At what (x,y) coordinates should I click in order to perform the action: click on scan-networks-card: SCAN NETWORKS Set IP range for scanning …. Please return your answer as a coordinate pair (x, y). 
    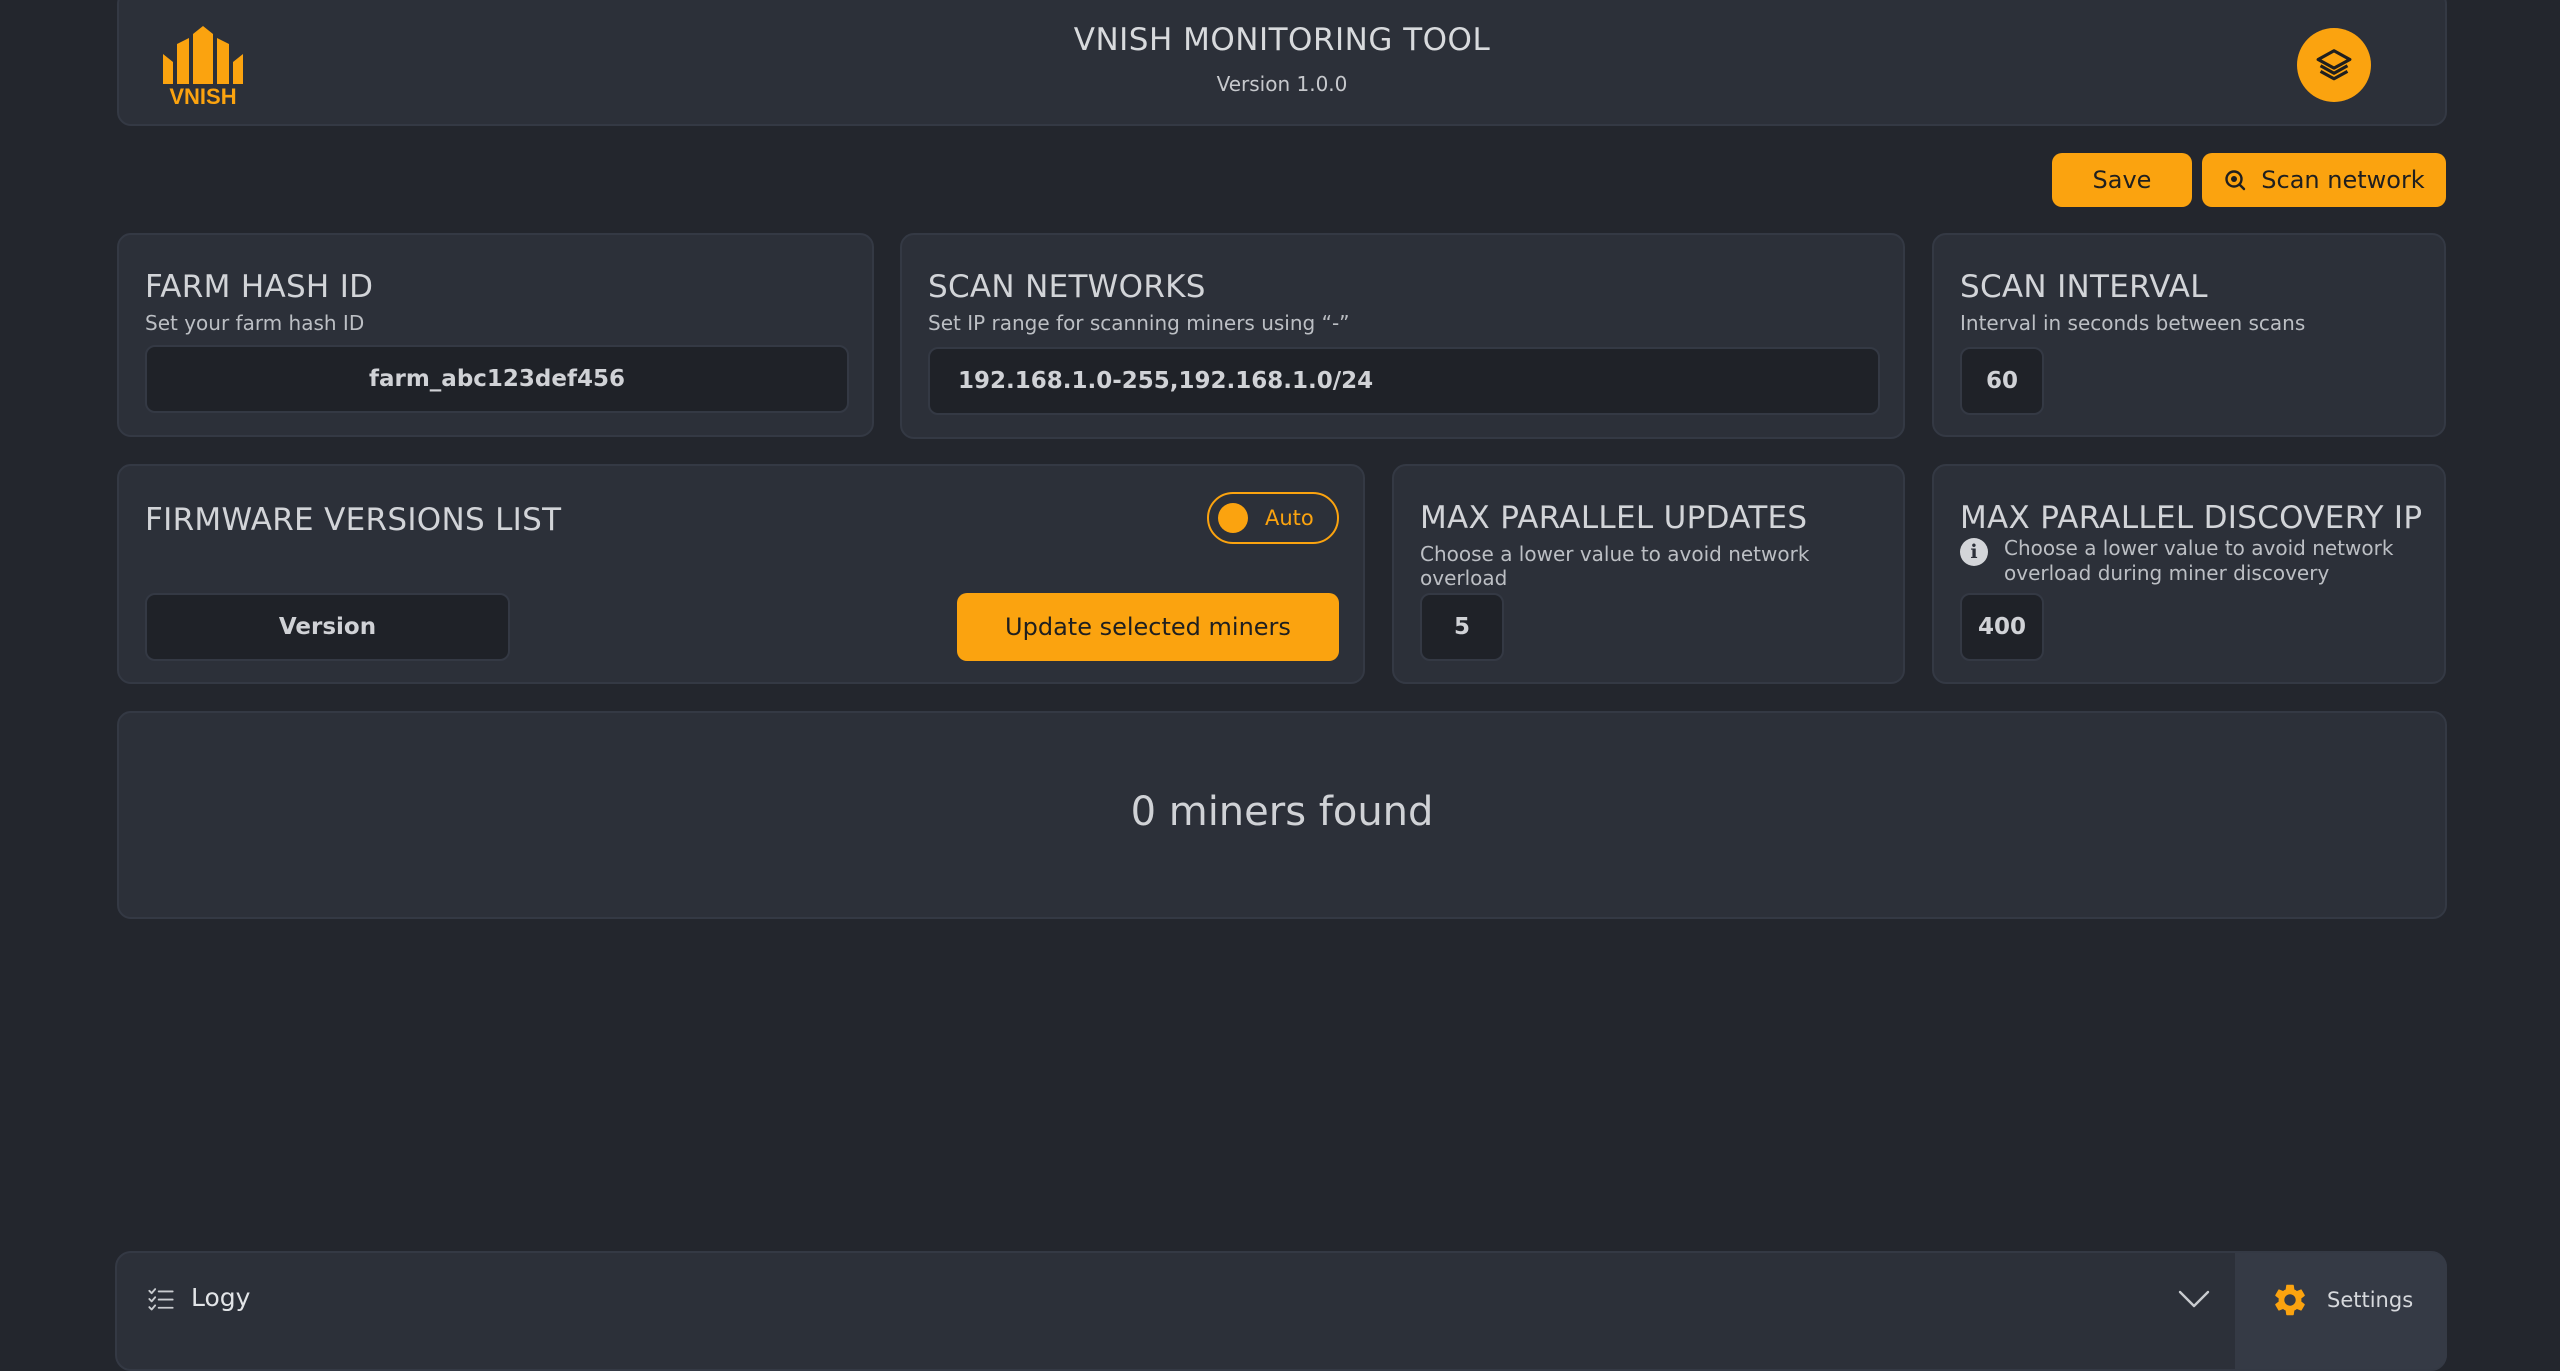
    Looking at the image, I should click on (1402, 336).